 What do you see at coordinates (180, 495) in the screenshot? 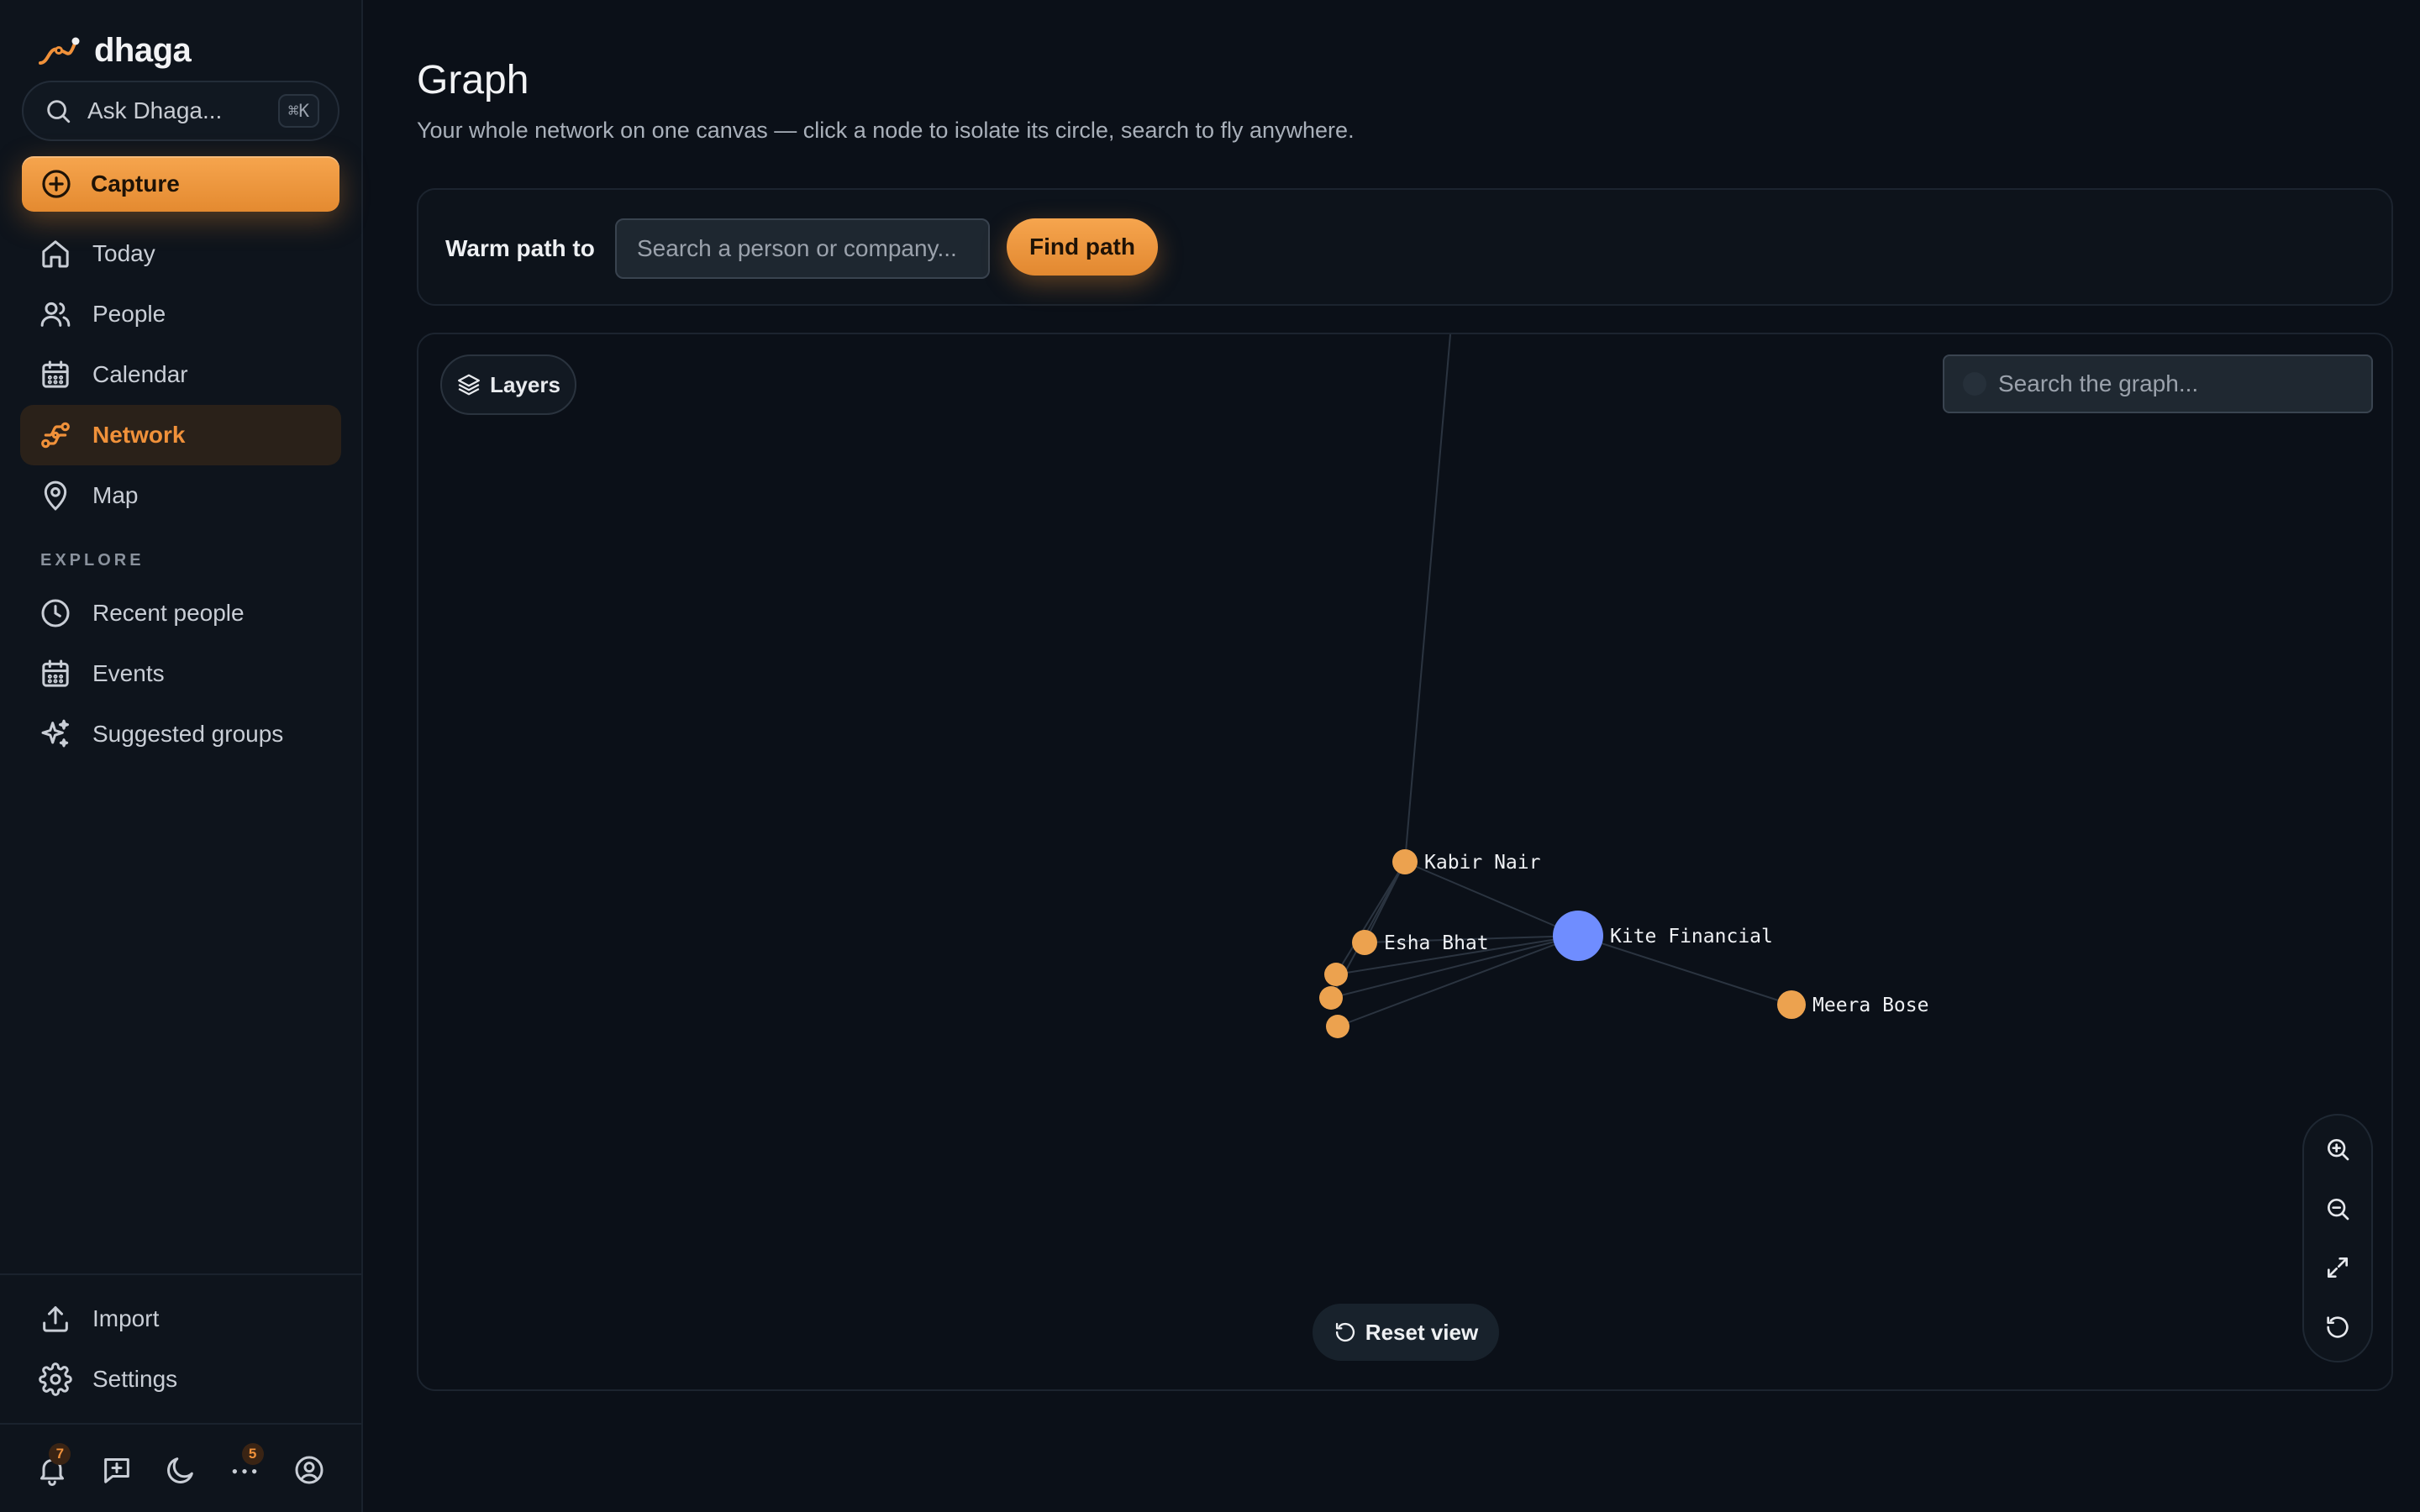
I see `sidebar-item-map: Map` at bounding box center [180, 495].